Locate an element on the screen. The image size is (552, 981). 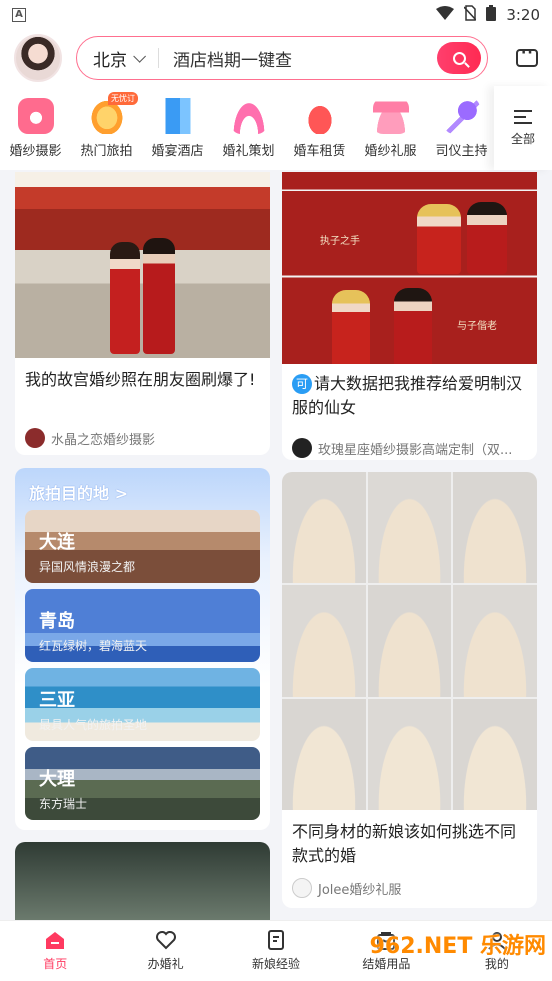
camera-icon is located at coordinates (35, 116).